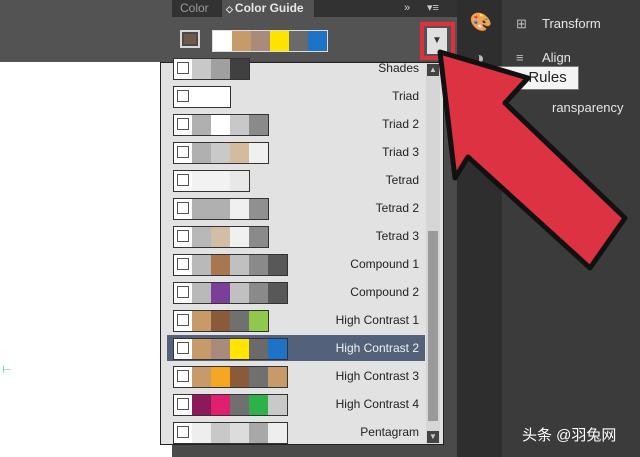 This screenshot has height=457, width=640. I want to click on harmony-rule-label: Tetrad, so click(402, 180).